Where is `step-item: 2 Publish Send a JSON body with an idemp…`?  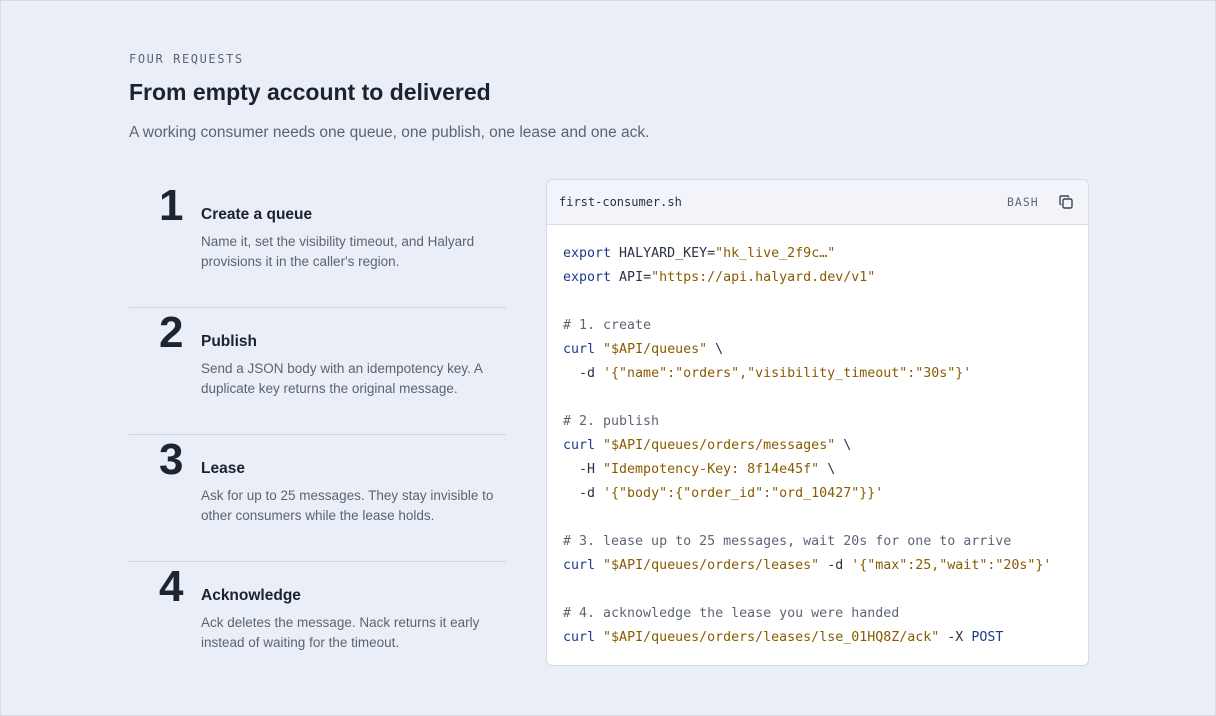
step-item: 2 Publish Send a JSON body with an idemp… is located at coordinates (317, 371).